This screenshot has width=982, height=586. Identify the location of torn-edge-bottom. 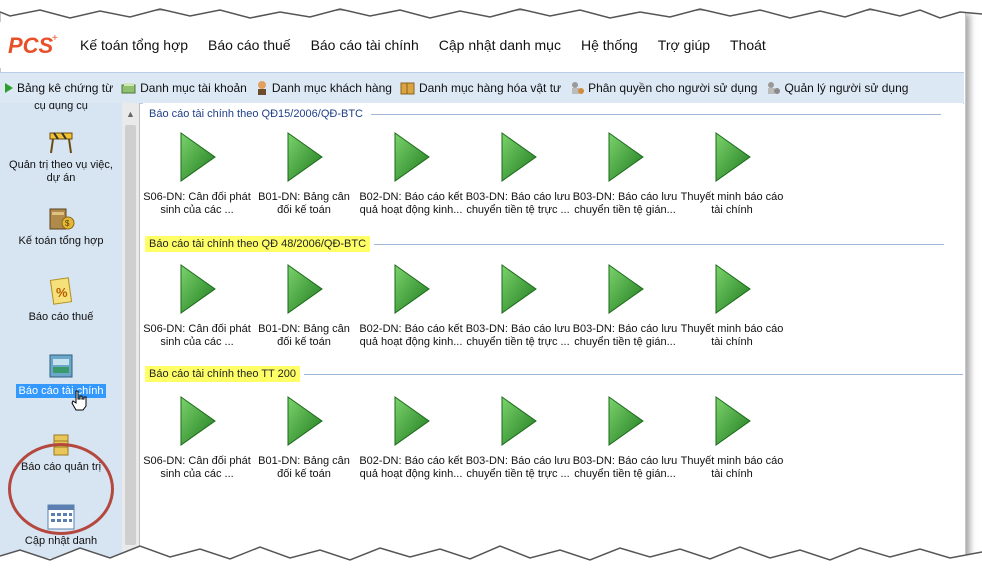
(491, 565).